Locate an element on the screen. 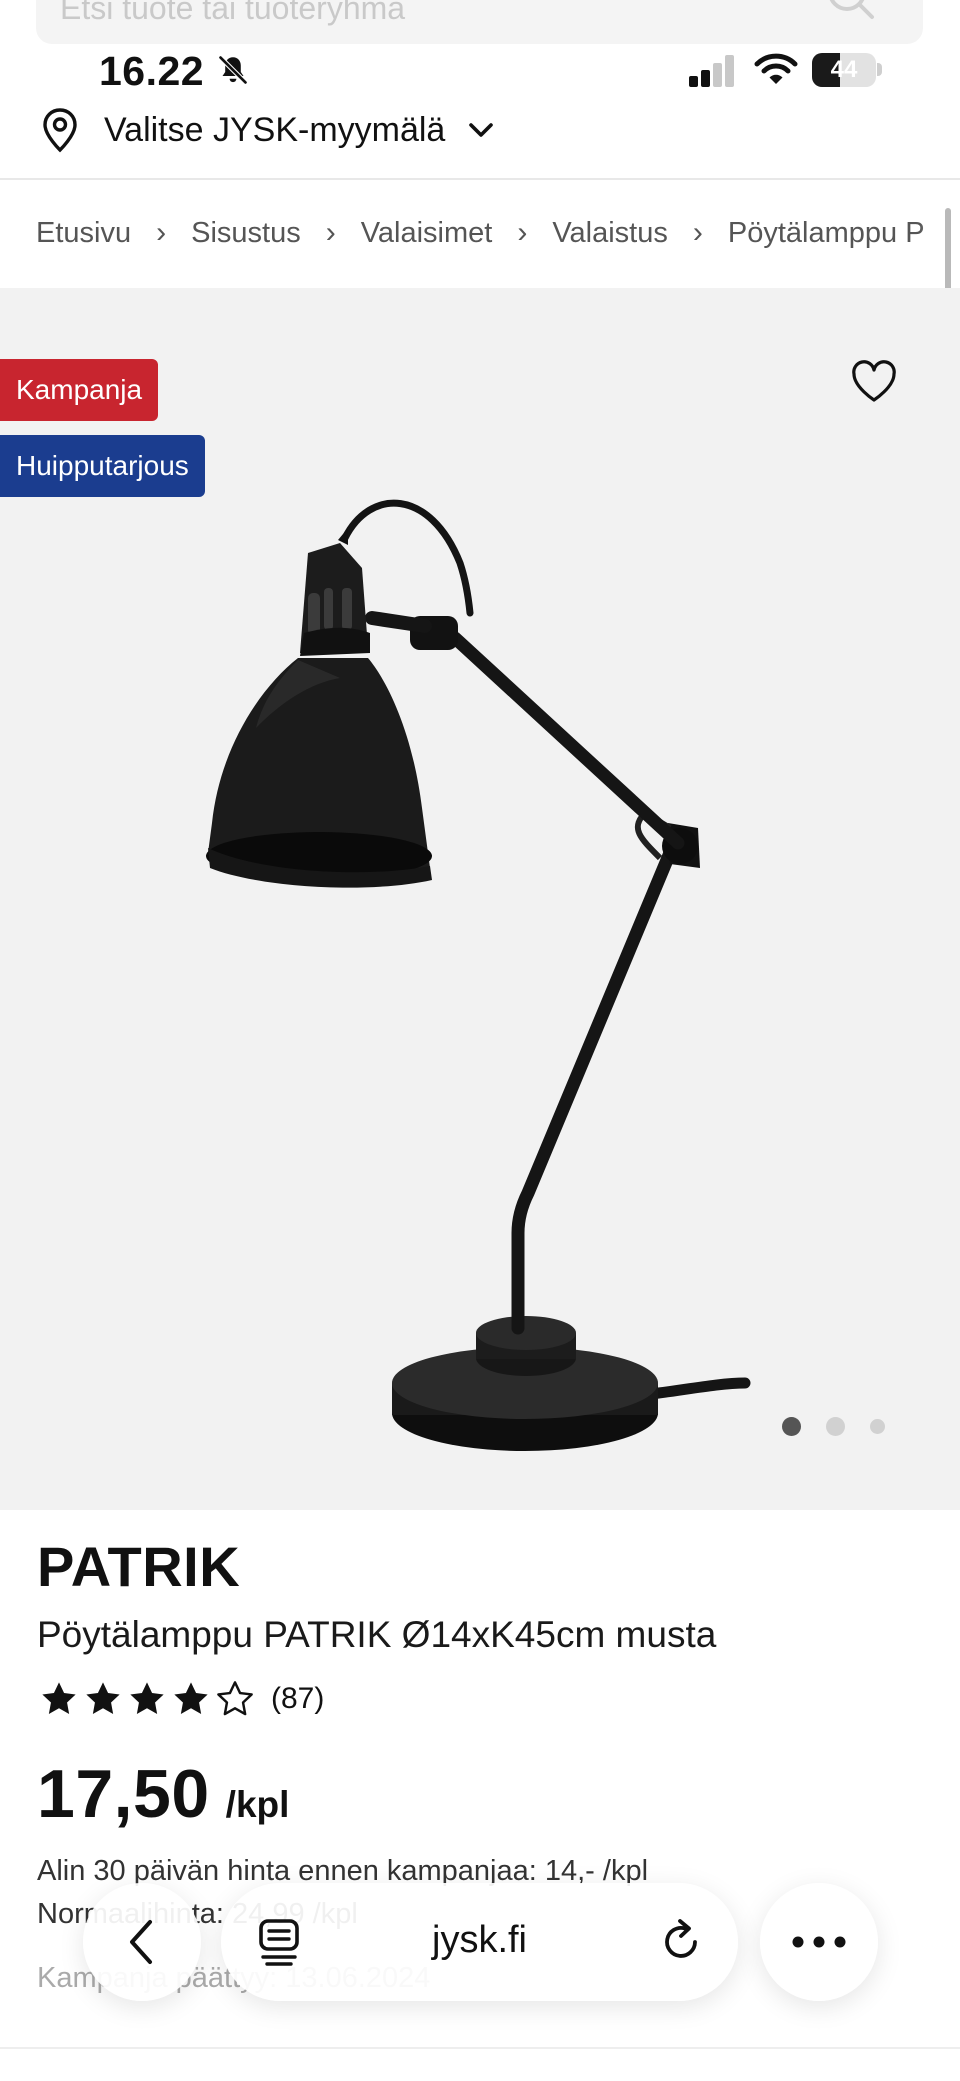 The image size is (960, 2081). breadcrumb-item-valaisimet: Valaisimet is located at coordinates (427, 233).